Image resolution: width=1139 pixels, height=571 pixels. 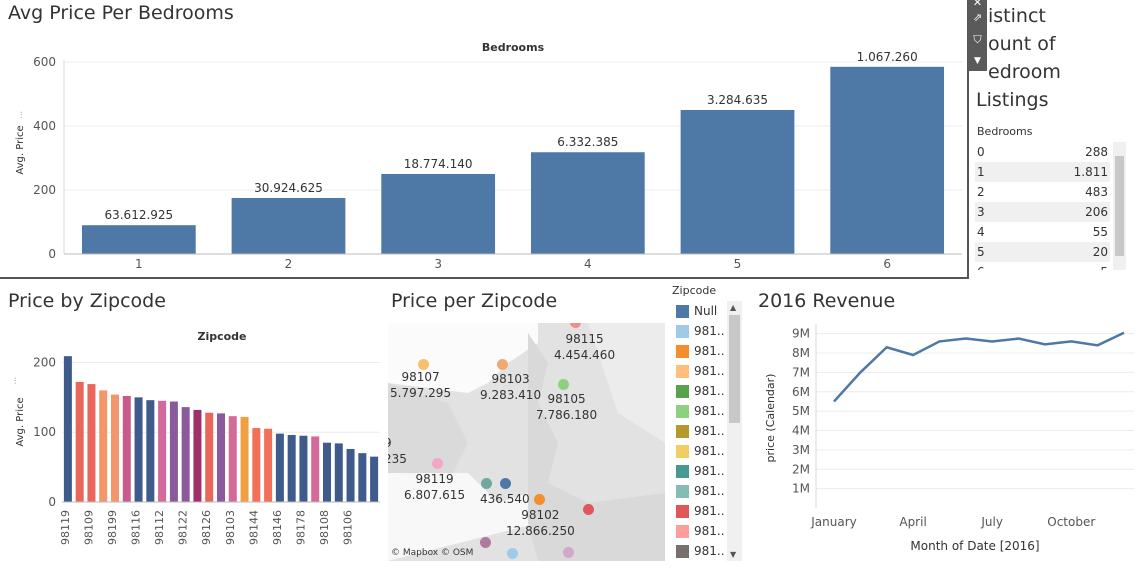 I want to click on sort-icon: ⫶, so click(x=15, y=381).